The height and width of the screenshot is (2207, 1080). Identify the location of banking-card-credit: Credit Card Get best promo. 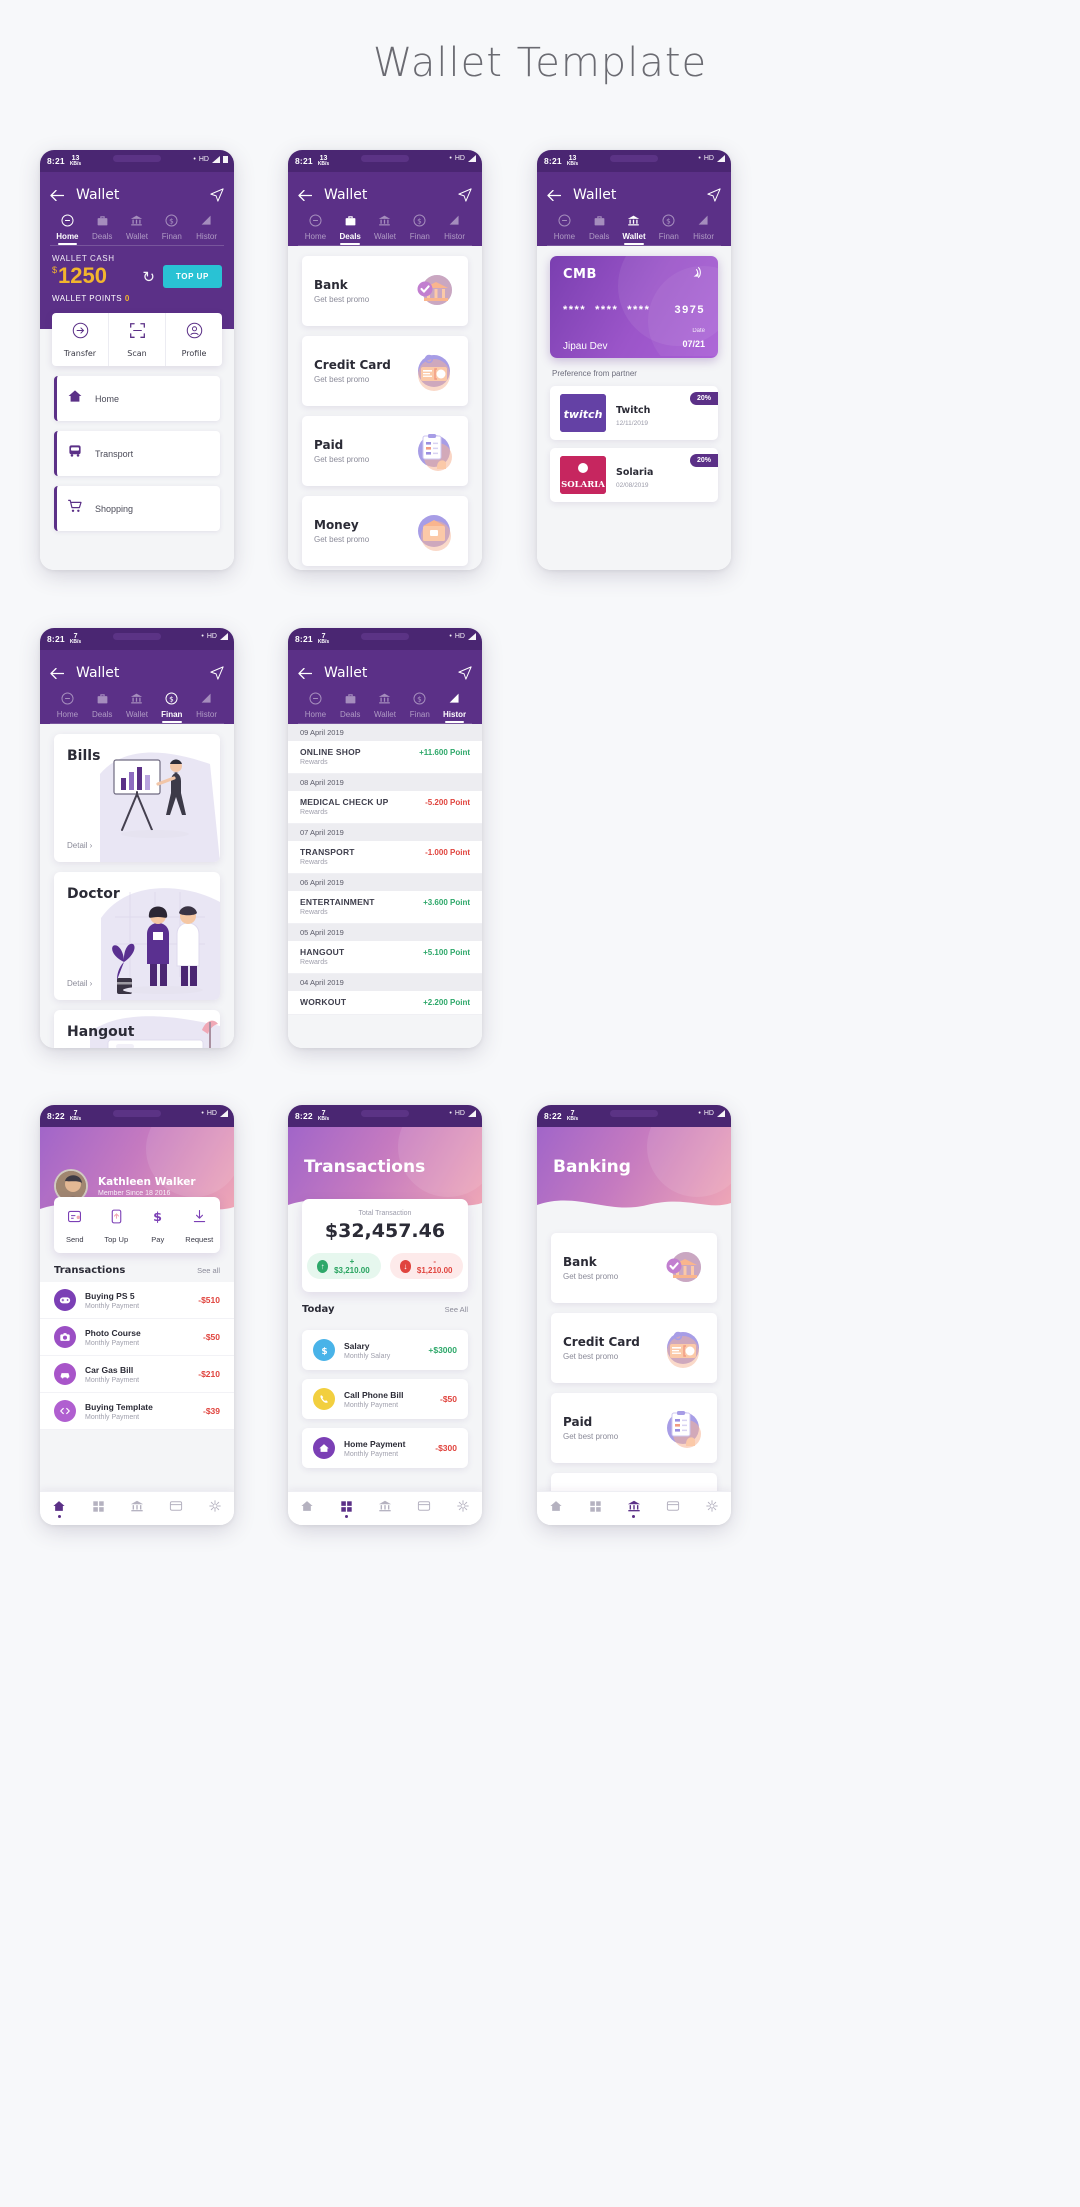
(634, 1348).